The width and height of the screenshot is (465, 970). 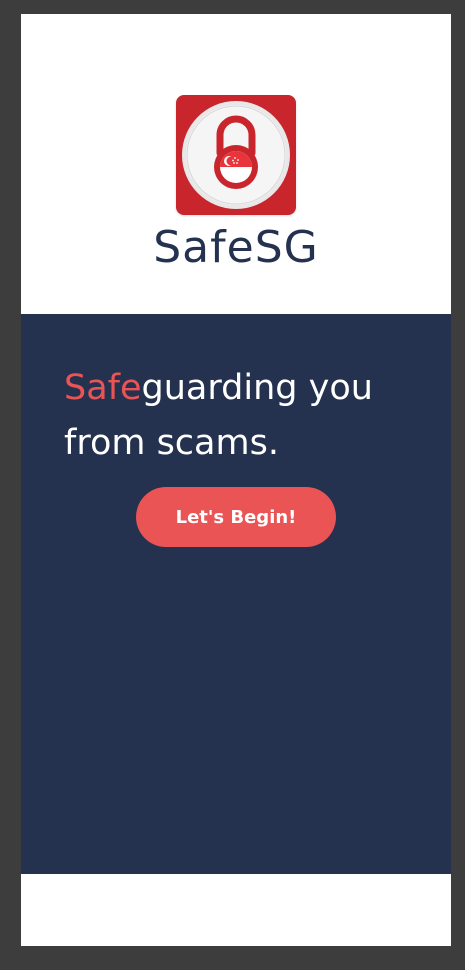 I want to click on tagline: Safeguarding you from scams., so click(x=244, y=416).